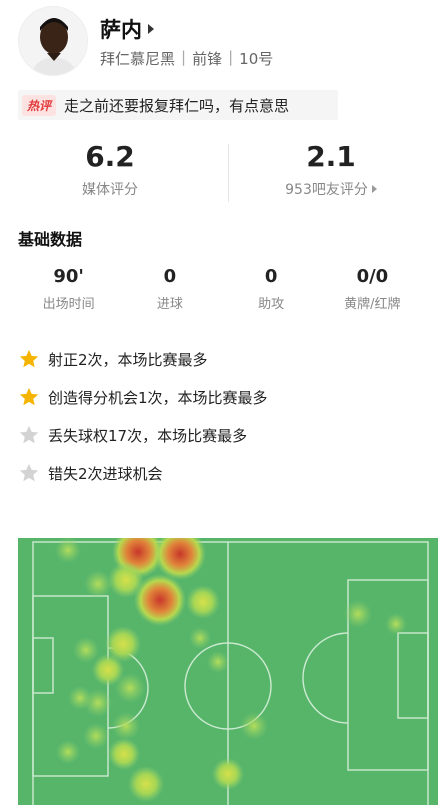 The height and width of the screenshot is (805, 441). I want to click on media-rating-label: 媒体评分, so click(110, 190).